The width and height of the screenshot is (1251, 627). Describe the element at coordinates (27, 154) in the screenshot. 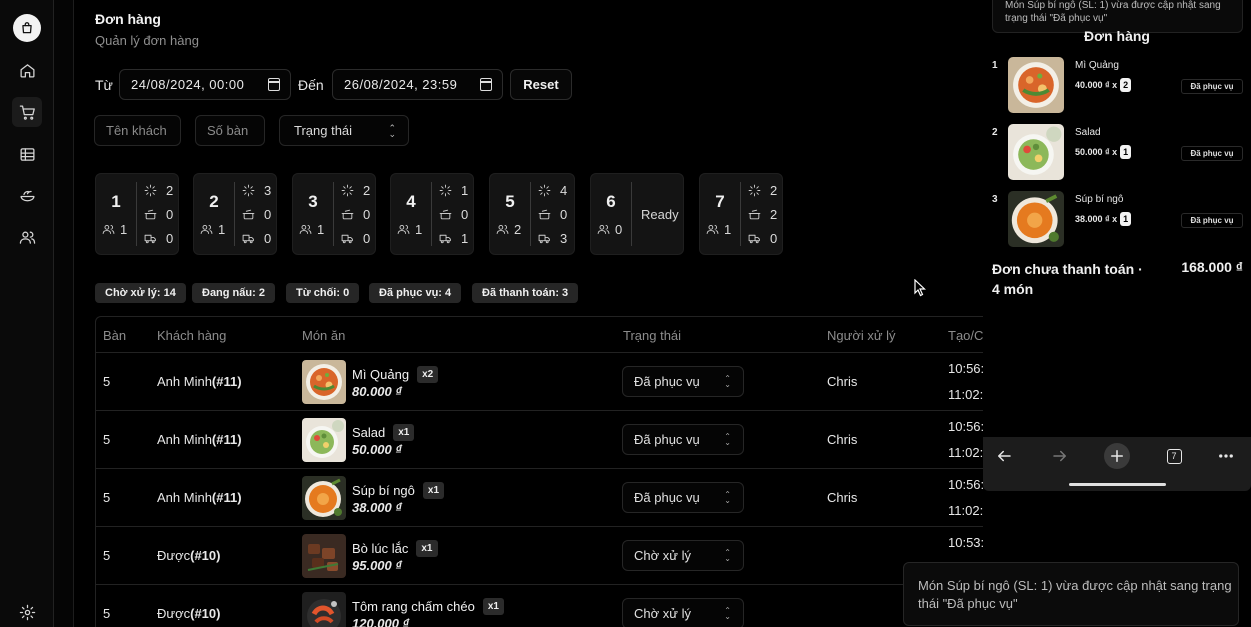

I see `table-icon` at that location.